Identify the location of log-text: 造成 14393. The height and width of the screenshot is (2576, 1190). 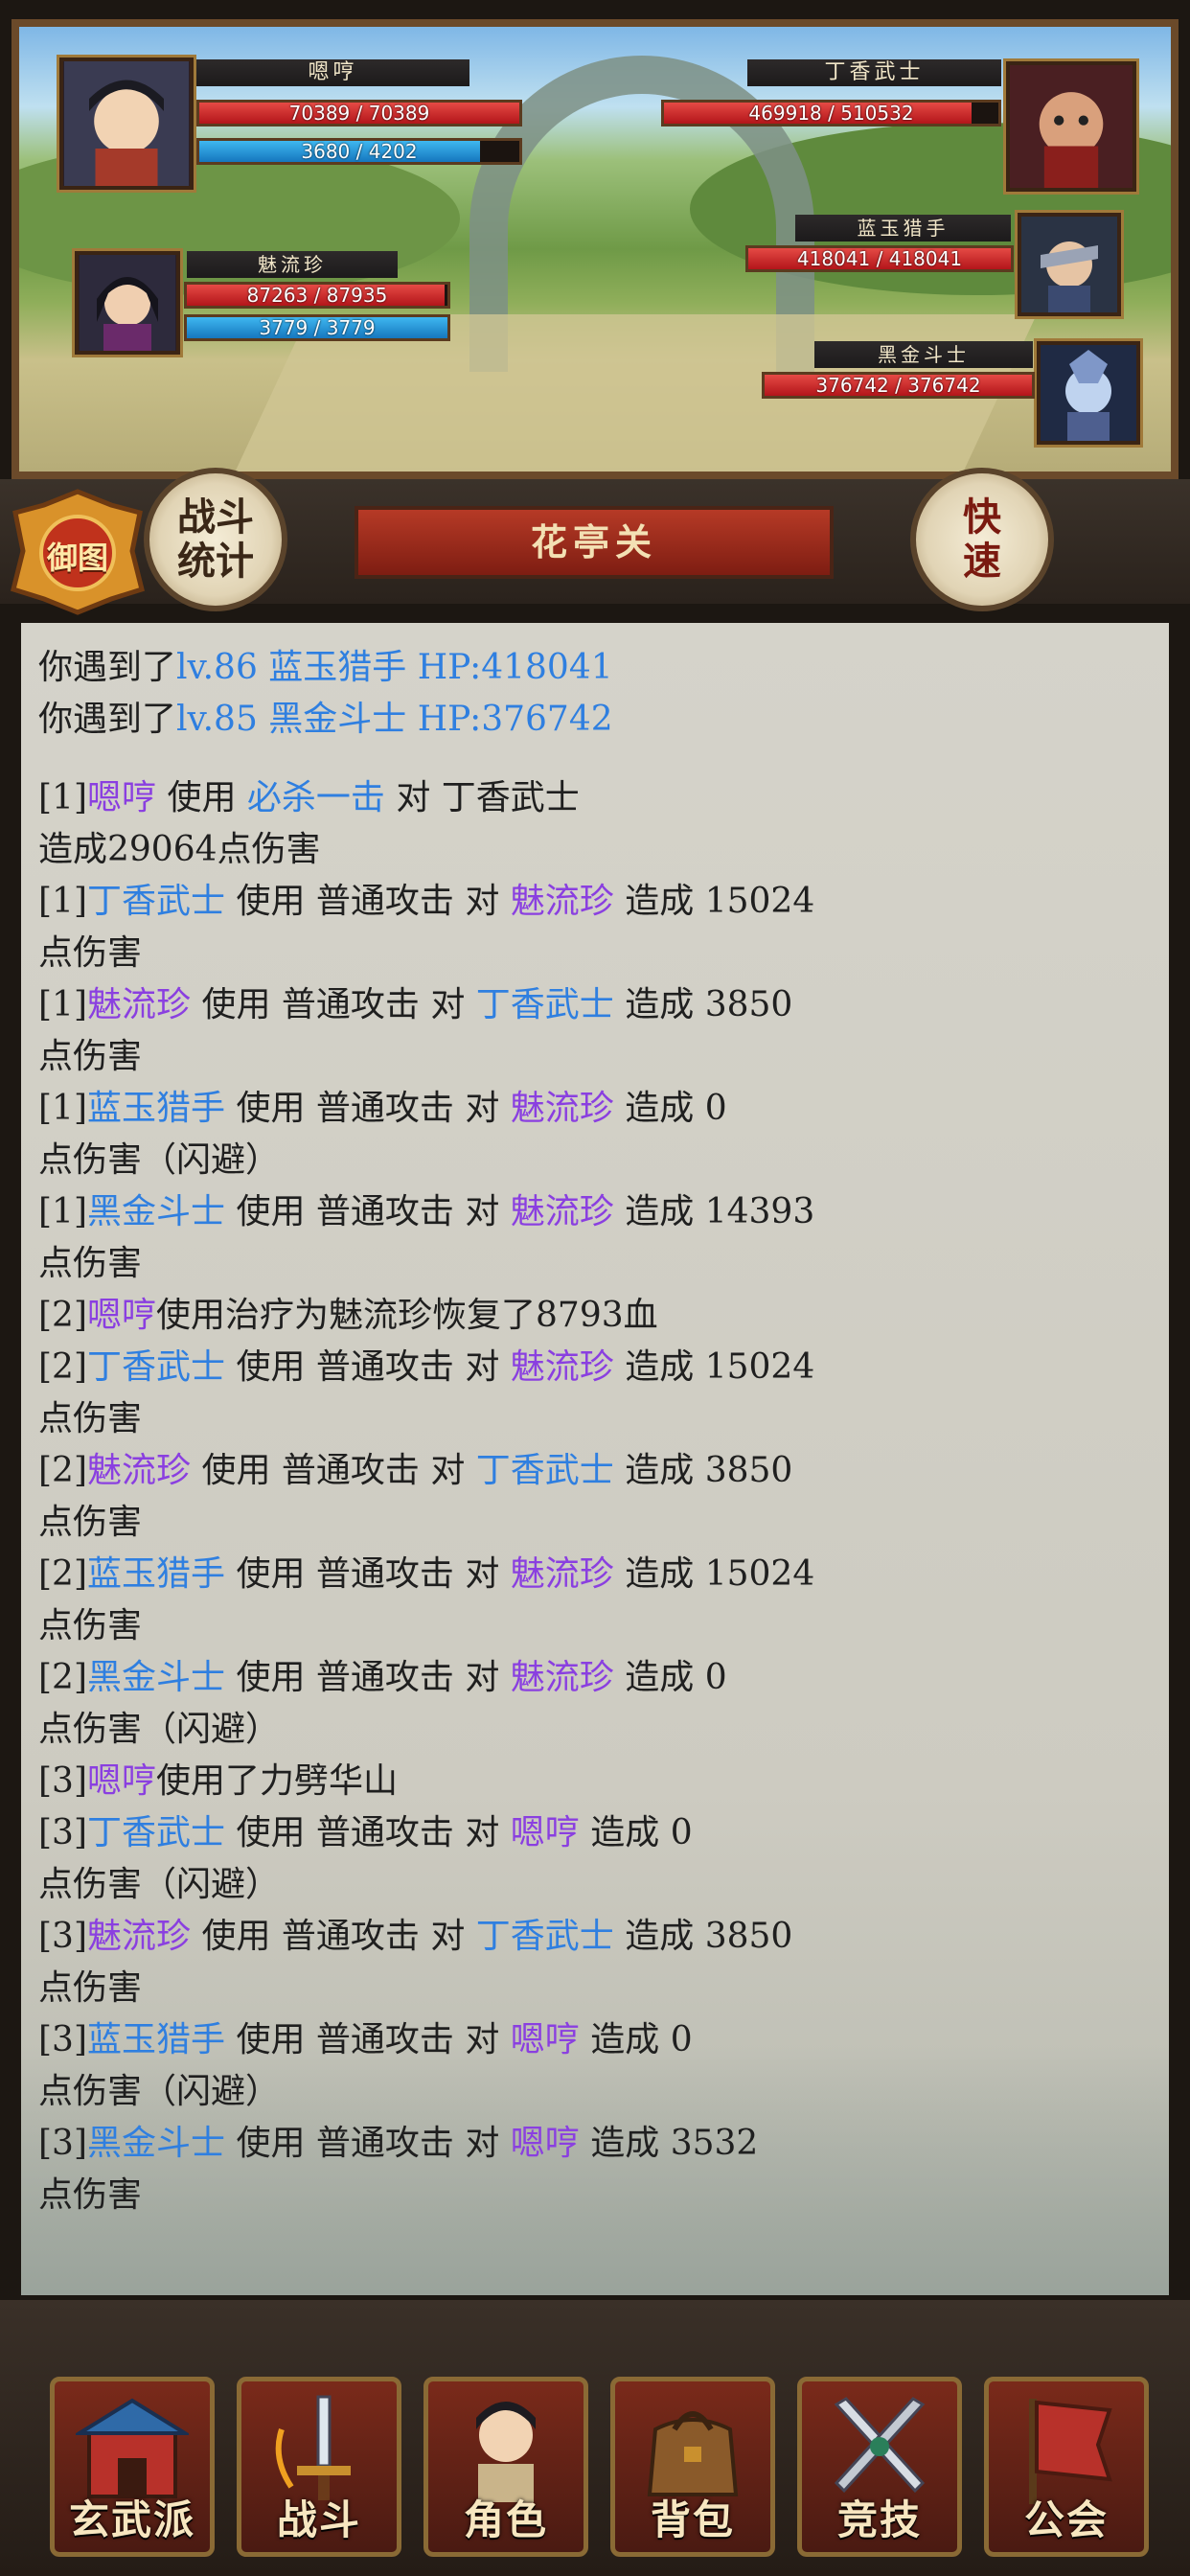
(714, 1211).